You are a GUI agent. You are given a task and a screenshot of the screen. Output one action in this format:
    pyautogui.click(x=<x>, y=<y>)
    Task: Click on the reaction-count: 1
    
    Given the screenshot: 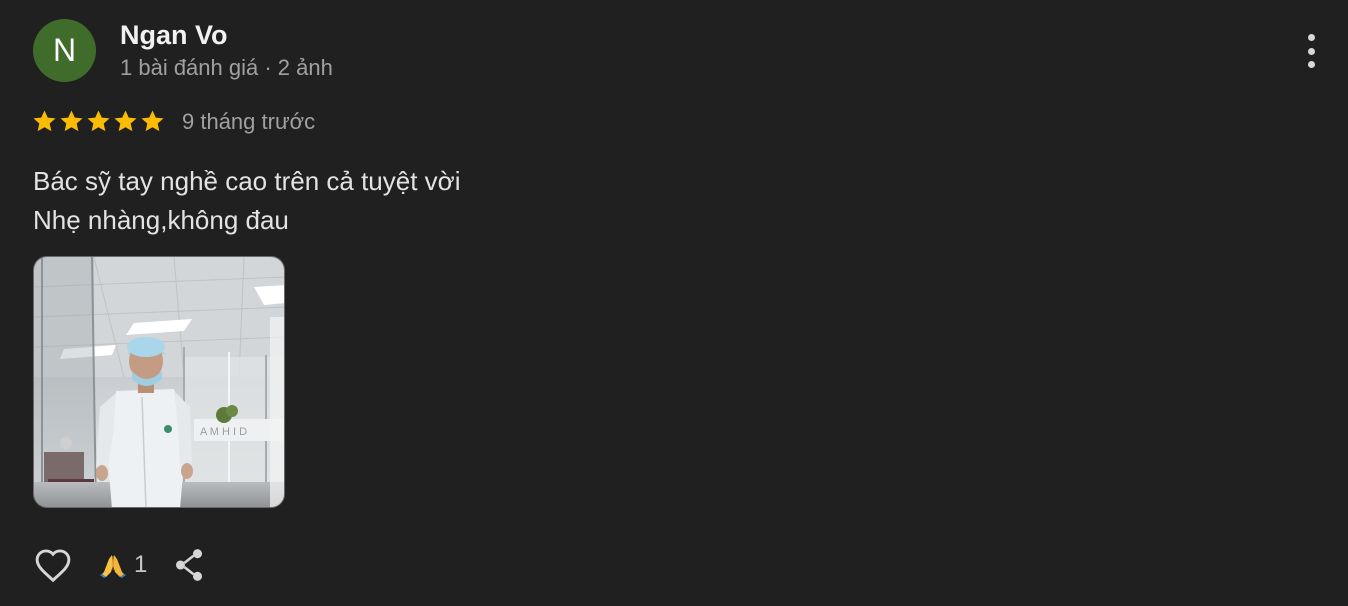 What is the action you would take?
    pyautogui.click(x=141, y=564)
    